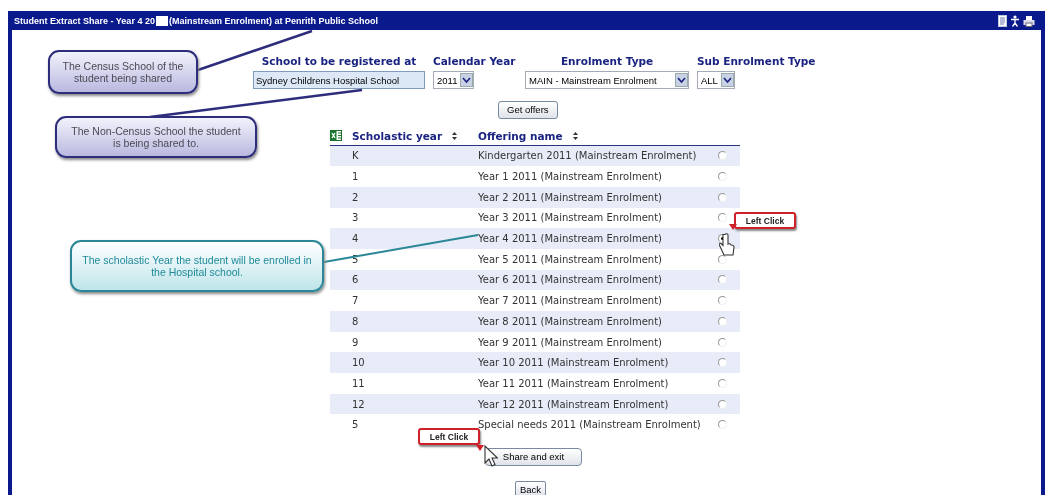 This screenshot has height=495, width=1052. Describe the element at coordinates (359, 363) in the screenshot. I see `table-cell-text: 10` at that location.